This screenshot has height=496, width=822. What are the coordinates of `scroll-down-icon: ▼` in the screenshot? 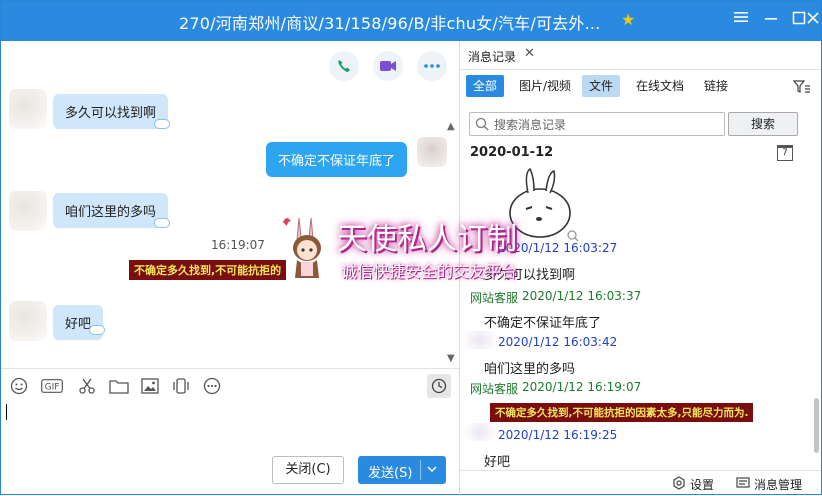 It's located at (451, 358).